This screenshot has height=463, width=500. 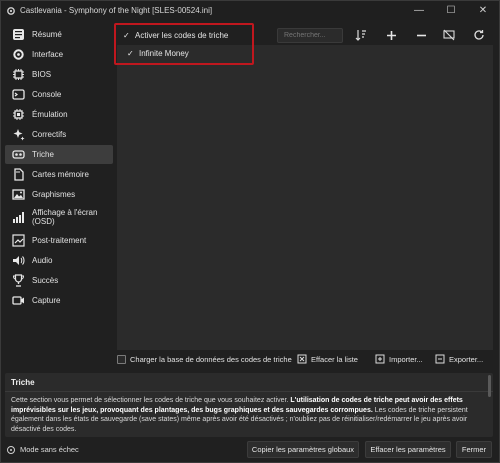 What do you see at coordinates (49, 449) in the screenshot?
I see `safe-mode-label: Mode sans échec` at bounding box center [49, 449].